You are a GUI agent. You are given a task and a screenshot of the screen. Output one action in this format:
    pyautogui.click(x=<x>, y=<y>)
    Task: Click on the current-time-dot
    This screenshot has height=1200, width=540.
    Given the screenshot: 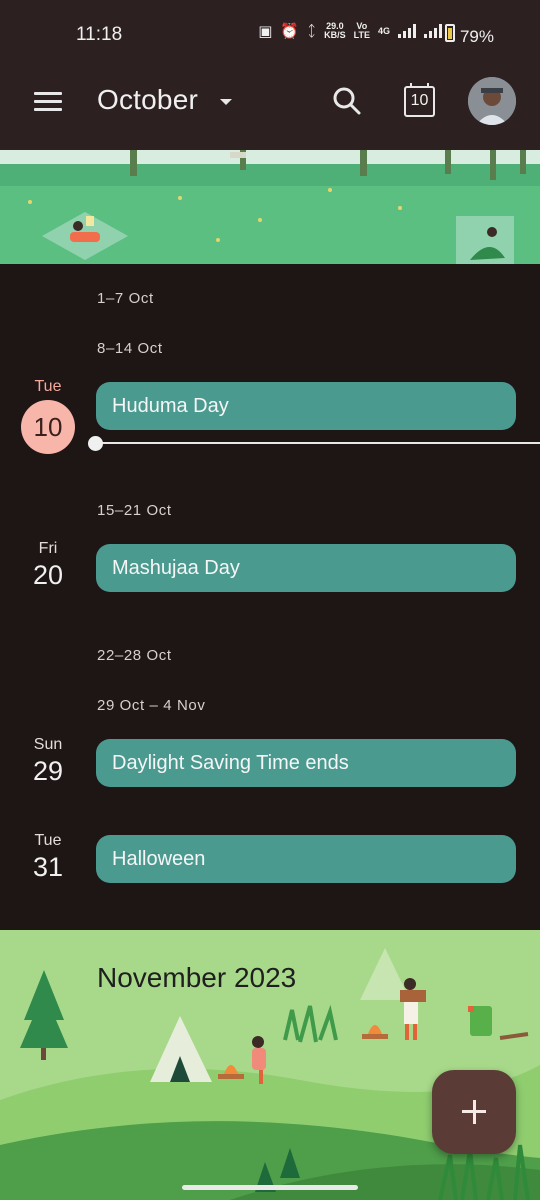 What is the action you would take?
    pyautogui.click(x=95, y=443)
    